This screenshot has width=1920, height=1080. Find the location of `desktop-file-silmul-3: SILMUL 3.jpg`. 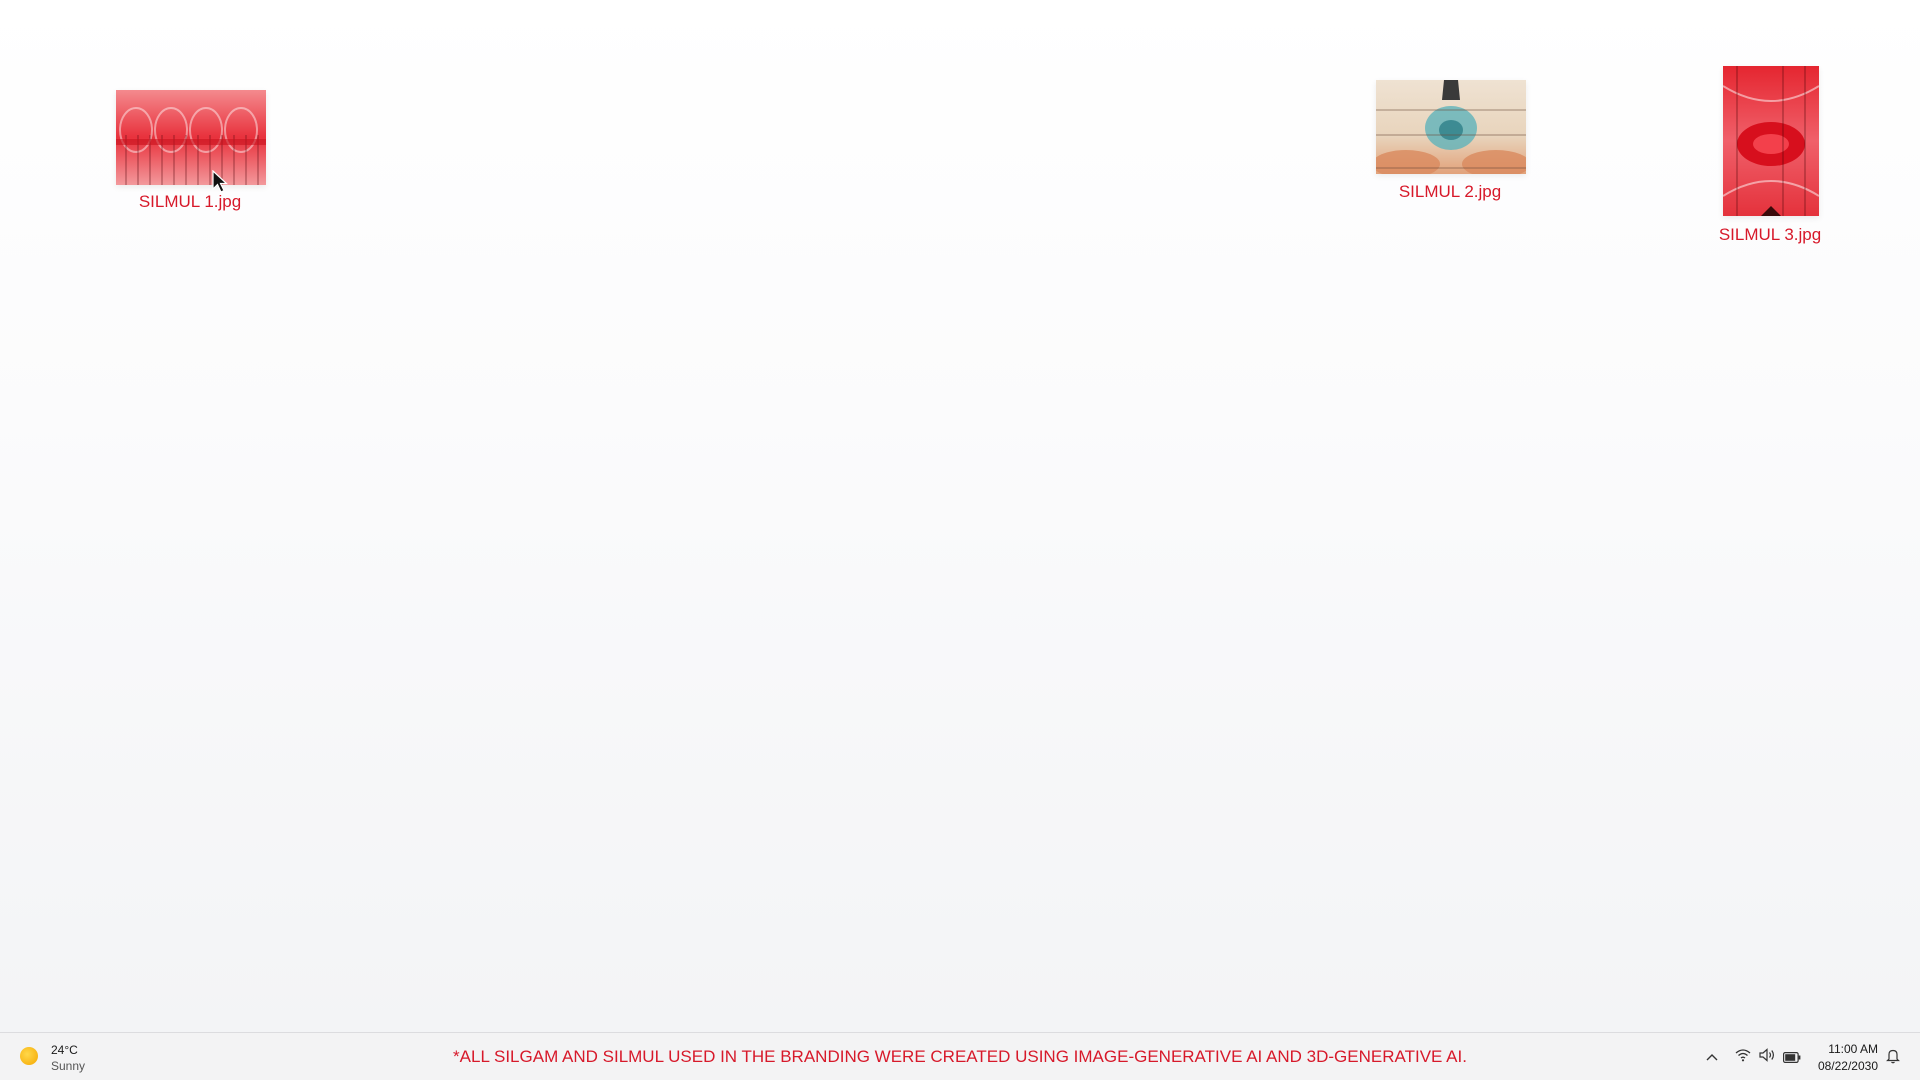

desktop-file-silmul-3: SILMUL 3.jpg is located at coordinates (1770, 157).